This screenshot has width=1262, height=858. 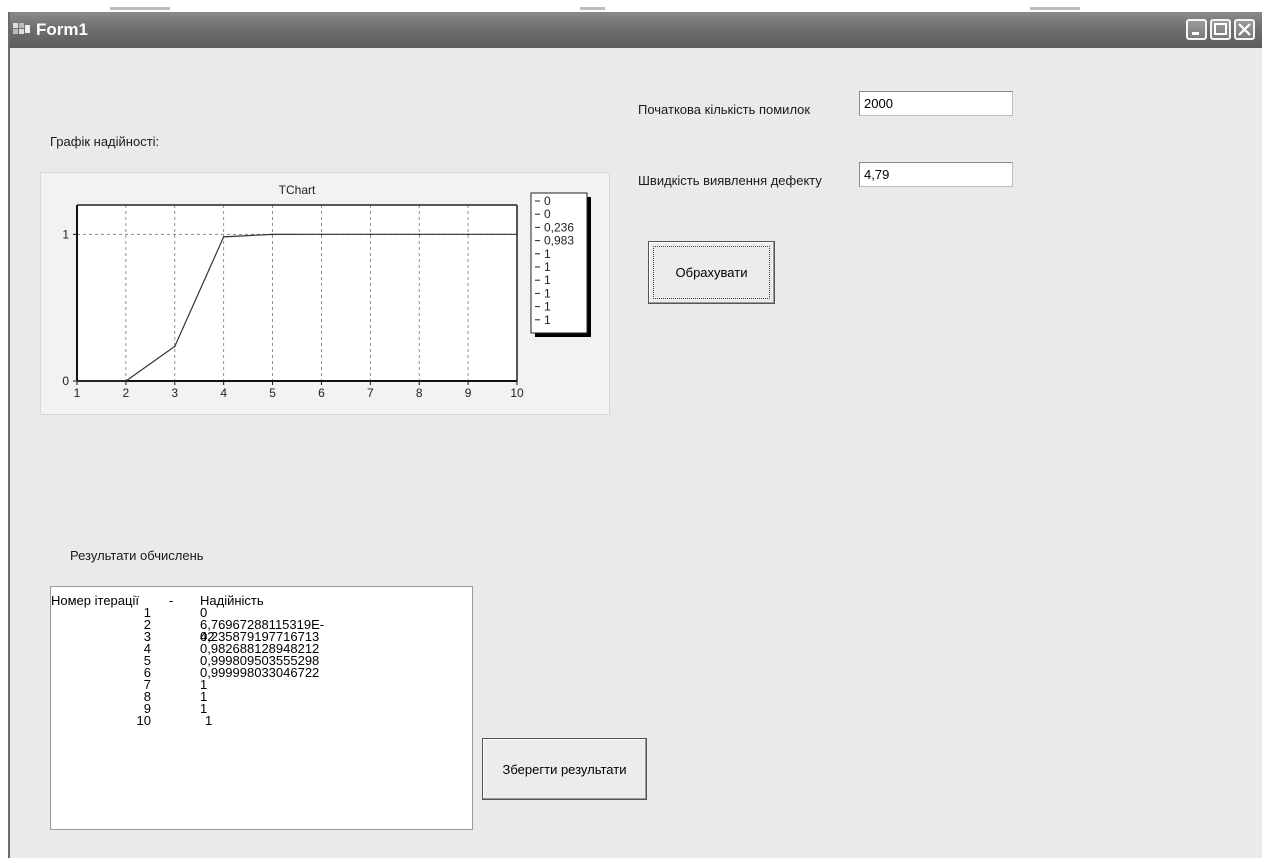 I want to click on close-button, so click(x=1244, y=29).